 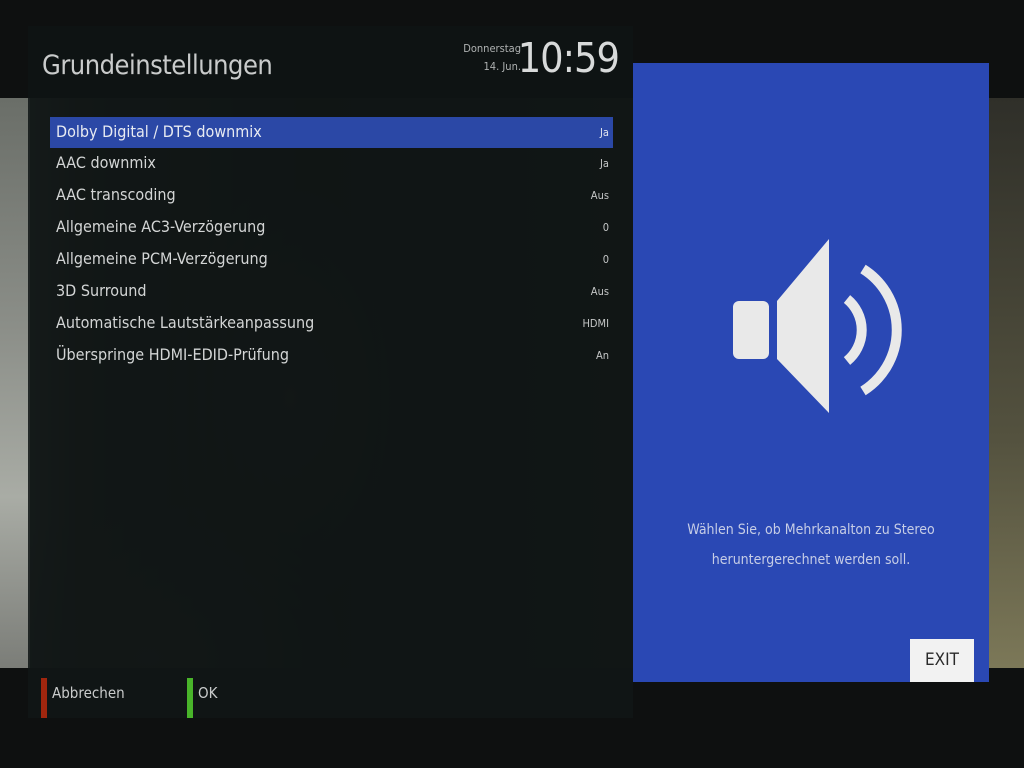 I want to click on setting-label: Überspringe HDMI-EDID-Prüfung, so click(x=173, y=354).